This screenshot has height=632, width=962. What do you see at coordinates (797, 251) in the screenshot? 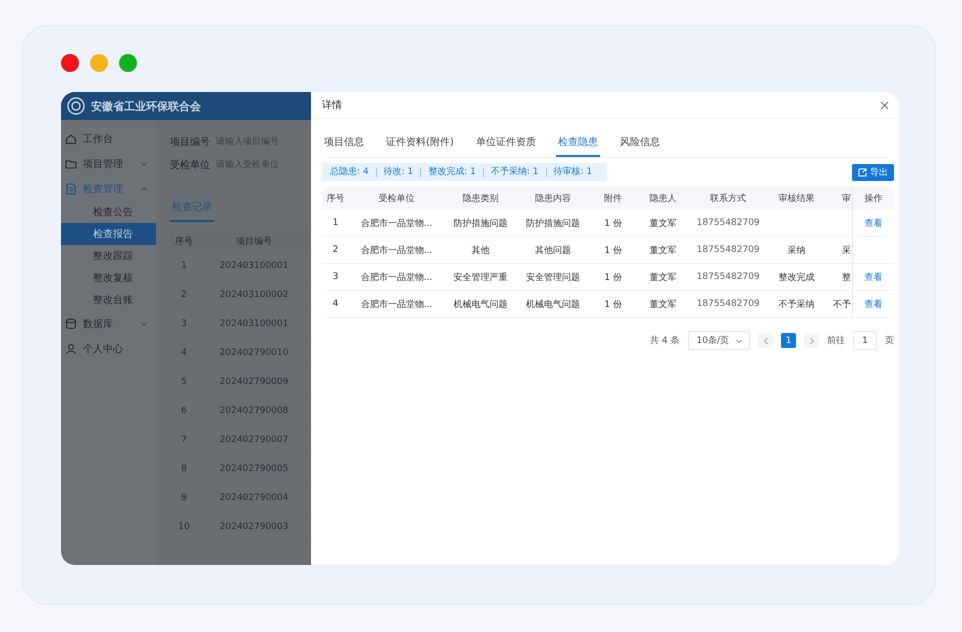
I see `table-cell: 采纳` at bounding box center [797, 251].